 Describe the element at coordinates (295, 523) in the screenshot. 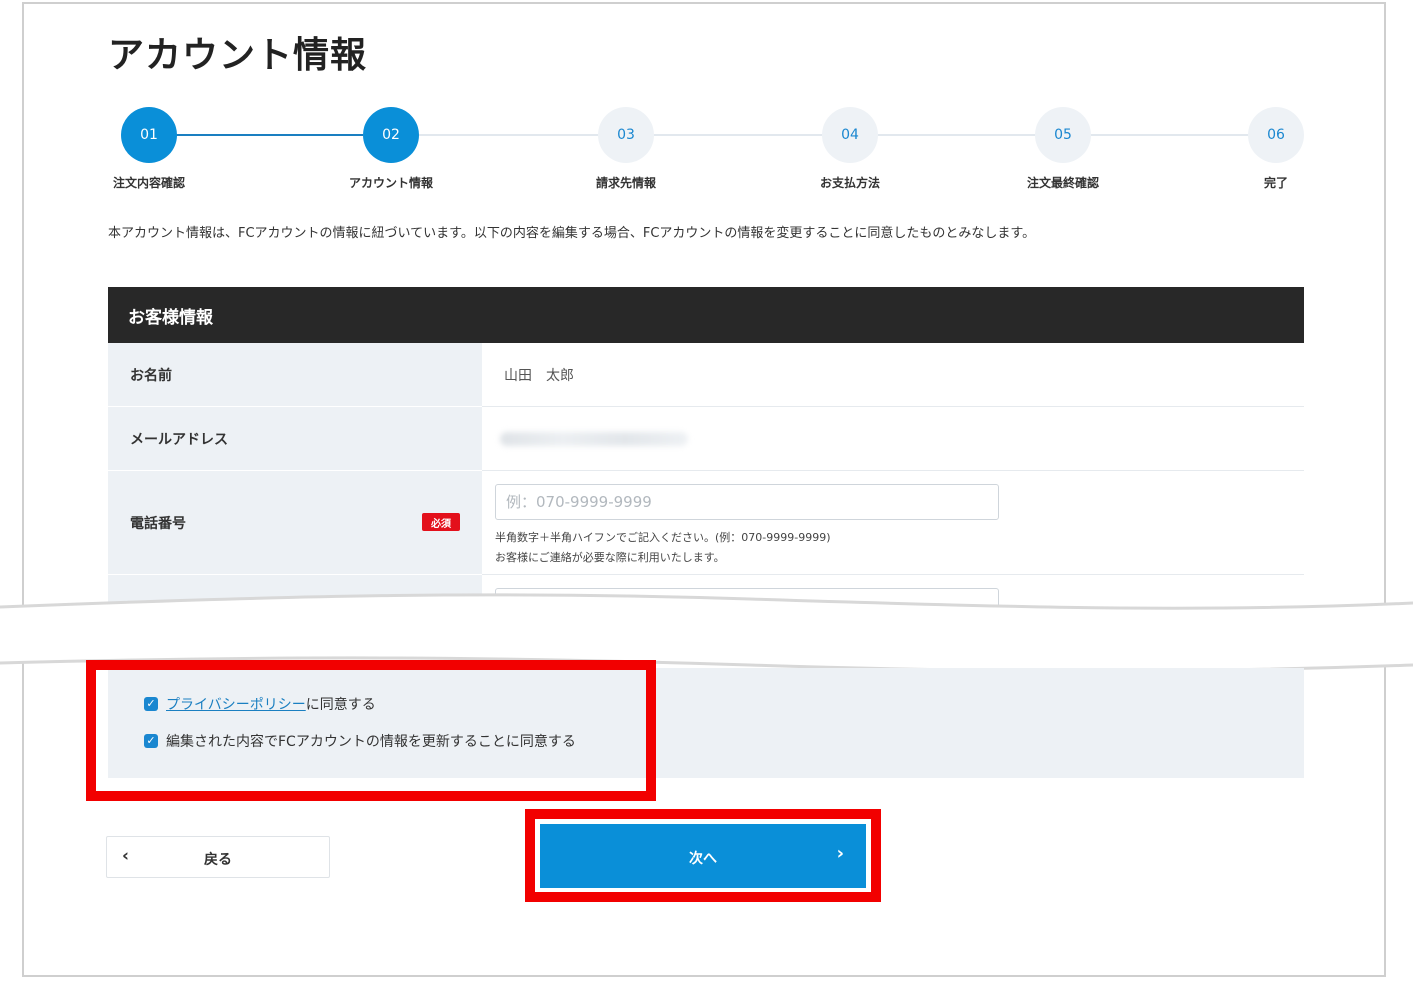

I see `phone-label-cell: 電話番号 必須` at that location.